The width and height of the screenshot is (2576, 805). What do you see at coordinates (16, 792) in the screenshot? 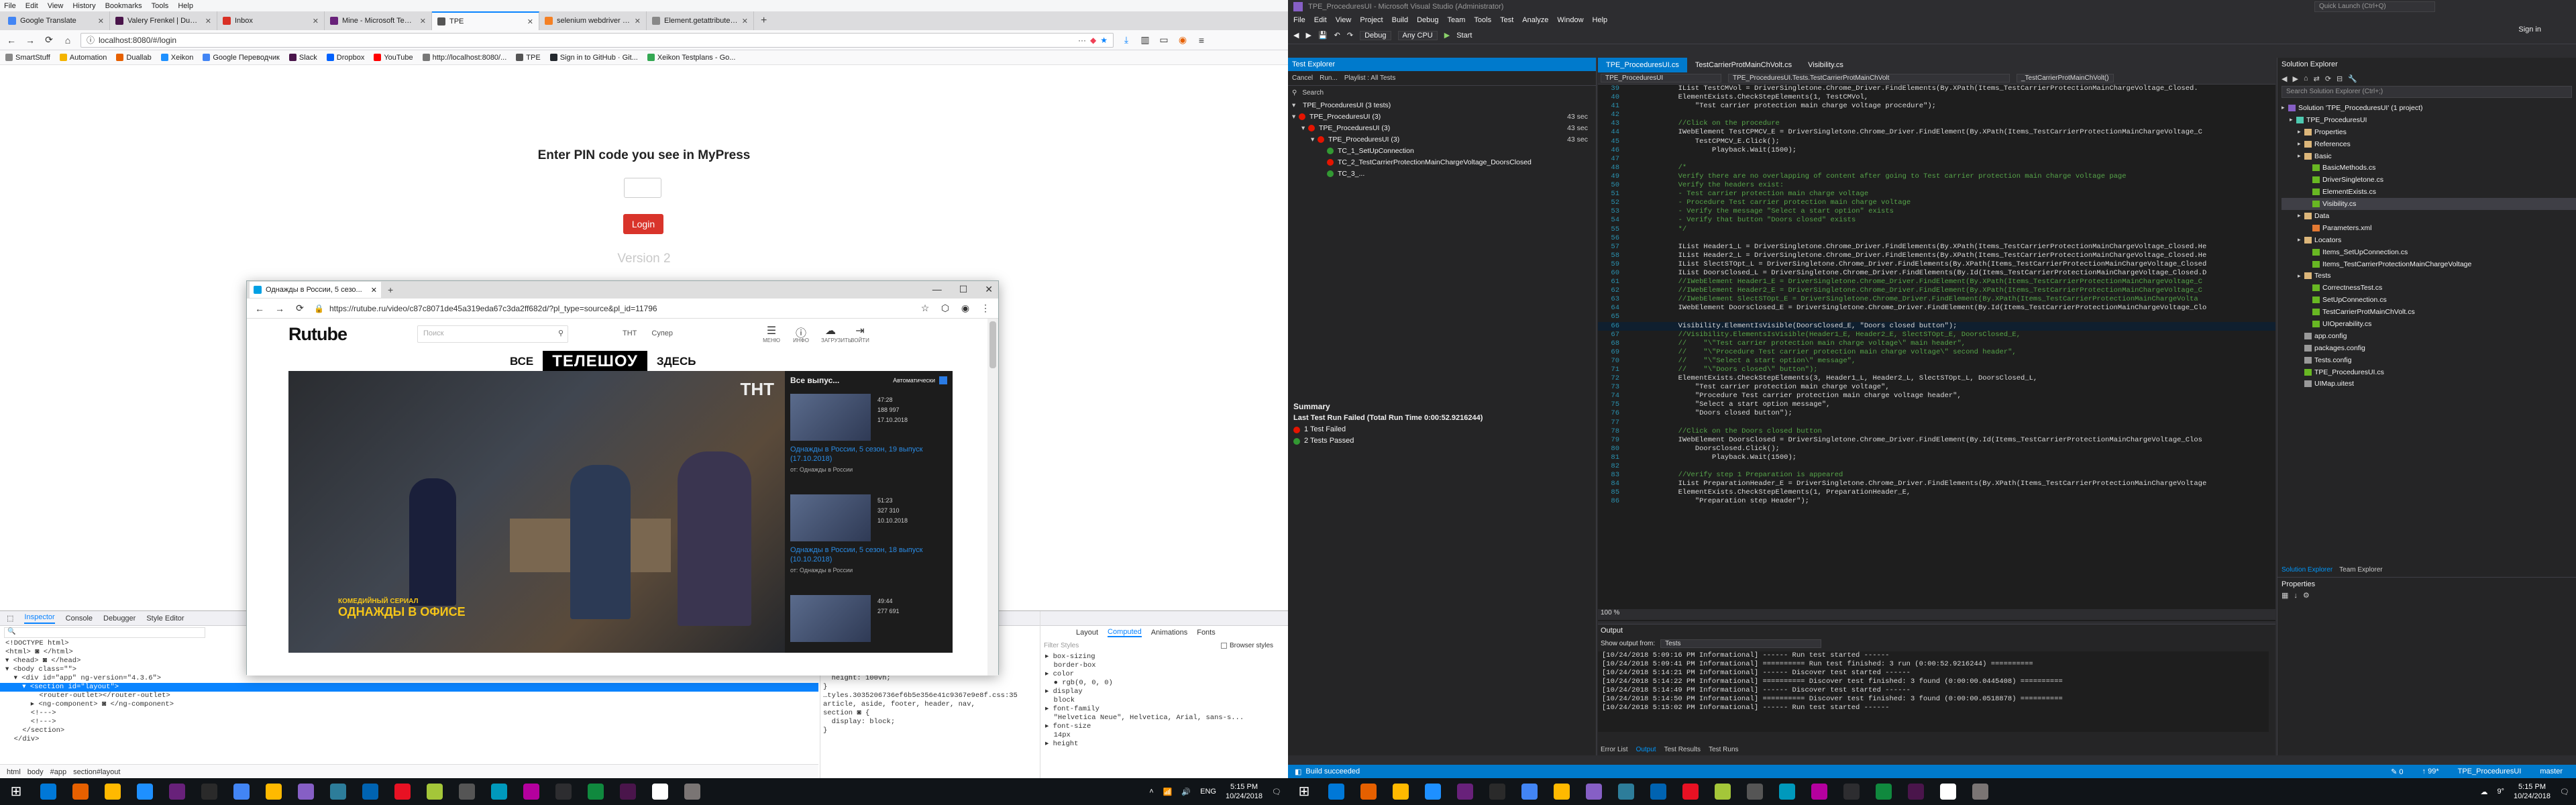
I see `windows-start-icon: ⊞` at bounding box center [16, 792].